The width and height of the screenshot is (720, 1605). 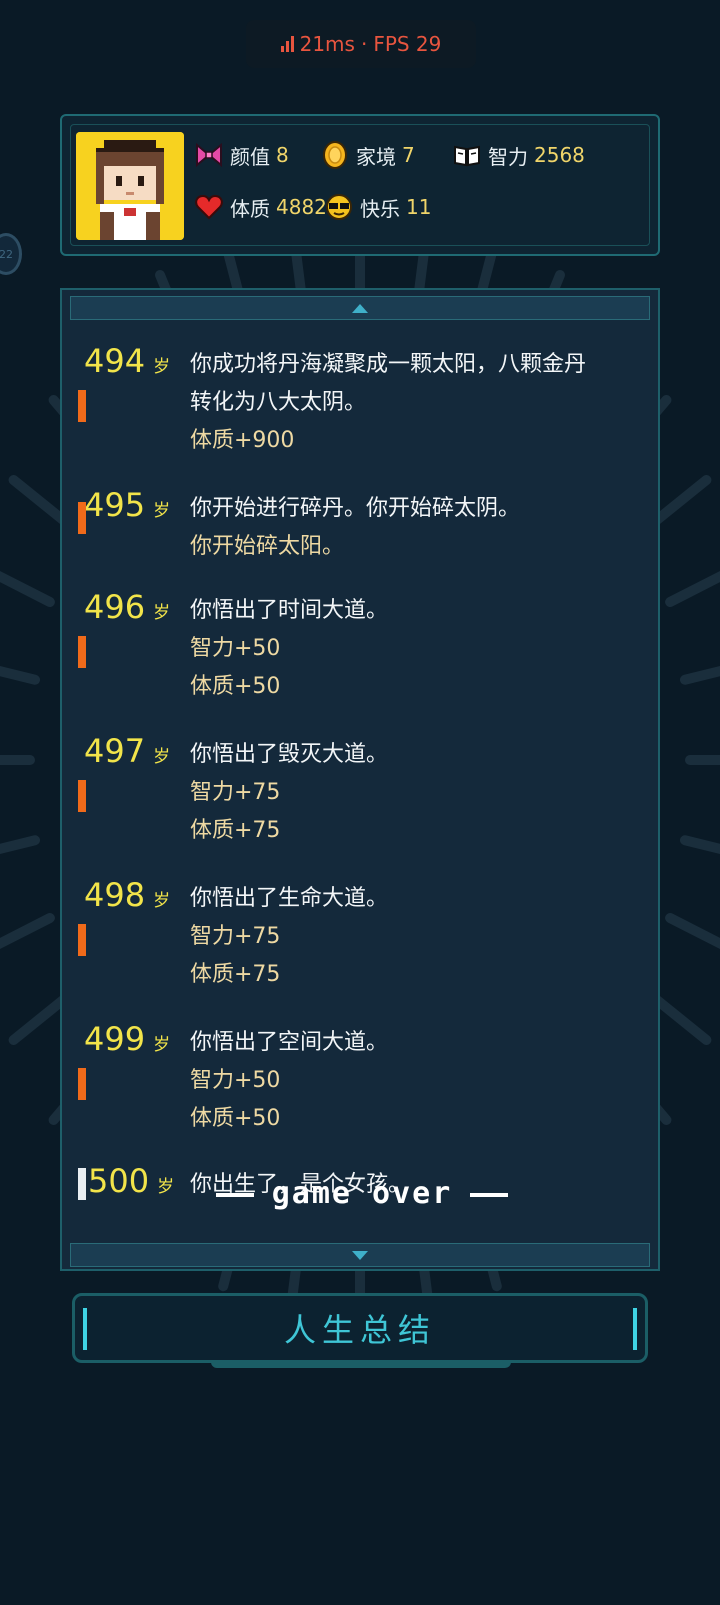 What do you see at coordinates (289, 610) in the screenshot?
I see `entry-text: 你悟出了时间大道。` at bounding box center [289, 610].